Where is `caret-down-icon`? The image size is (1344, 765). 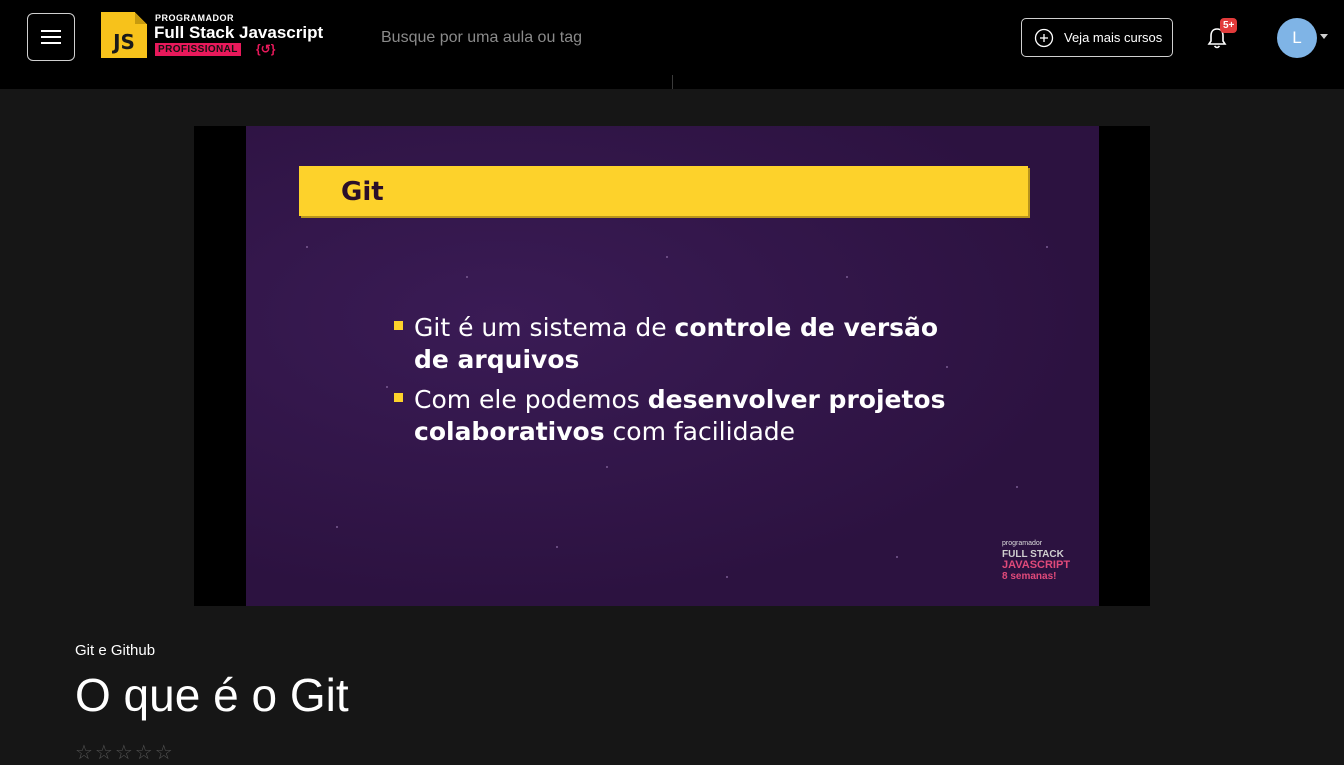
caret-down-icon is located at coordinates (1324, 36).